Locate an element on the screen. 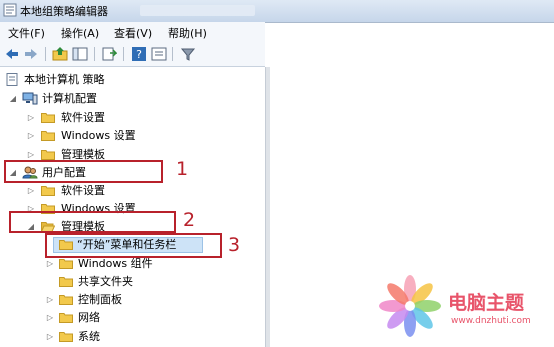 The image size is (554, 347). tree-label: Windows 组件 is located at coordinates (115, 263).